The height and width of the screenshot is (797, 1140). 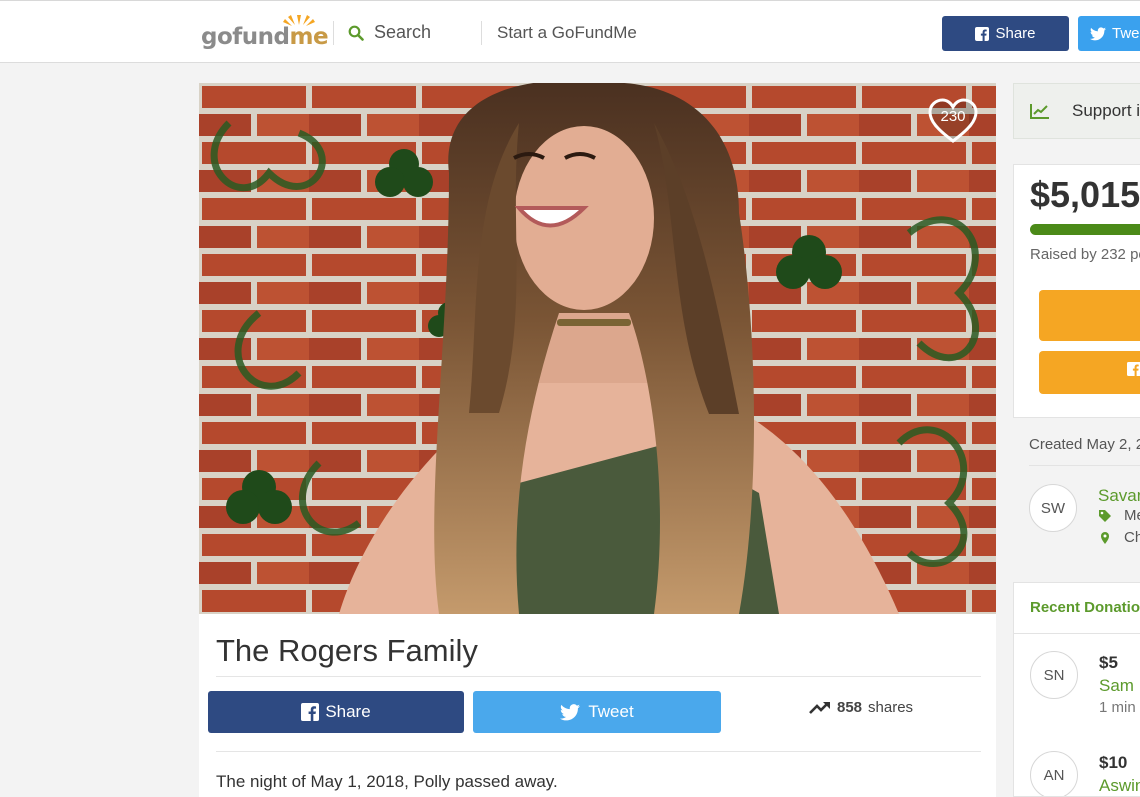 I want to click on donation-time: 1 min ago, so click(x=1119, y=707).